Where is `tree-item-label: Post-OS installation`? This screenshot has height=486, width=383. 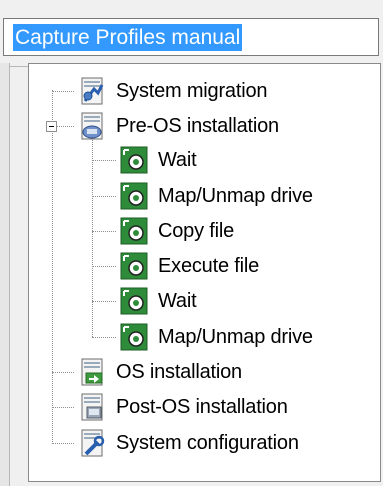 tree-item-label: Post-OS installation is located at coordinates (202, 406).